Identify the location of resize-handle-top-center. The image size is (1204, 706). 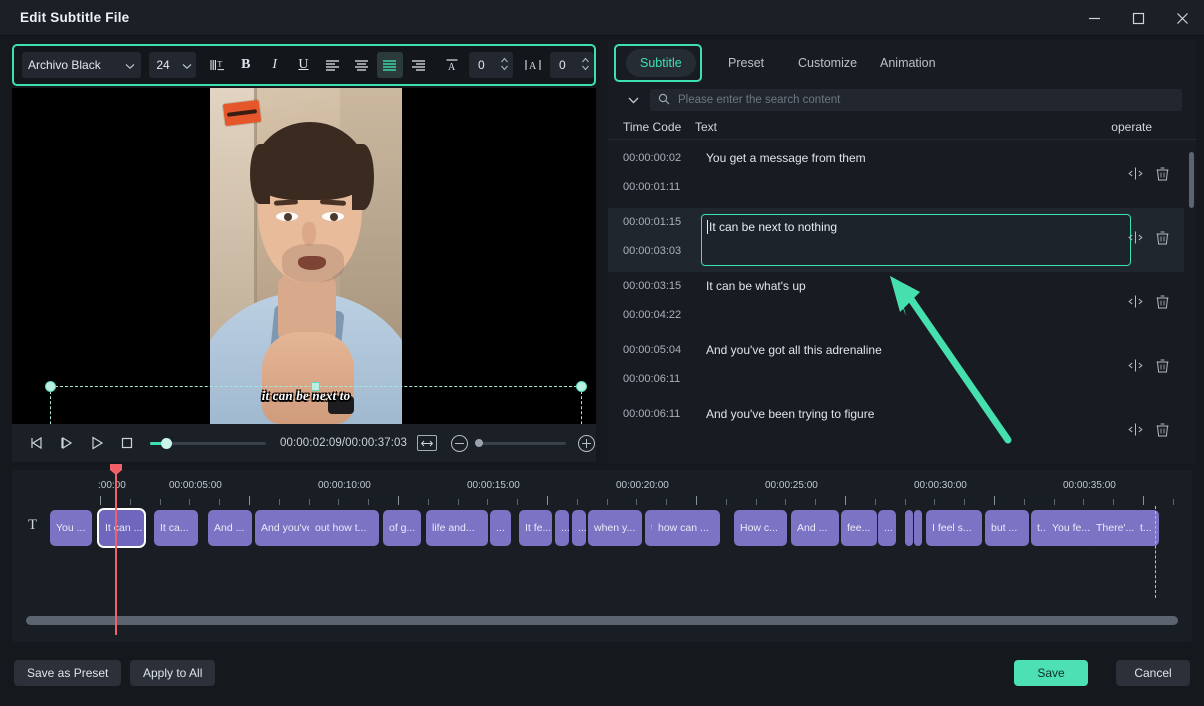
(315, 386).